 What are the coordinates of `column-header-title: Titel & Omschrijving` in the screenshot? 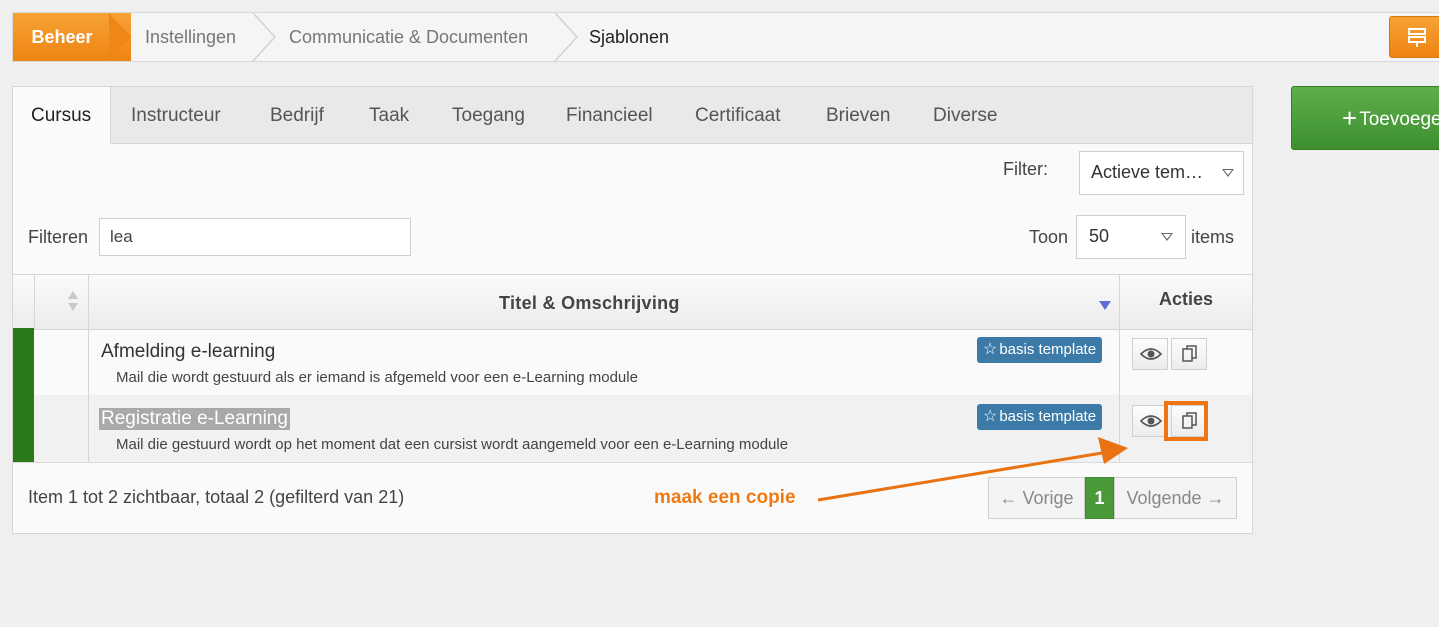 It's located at (589, 303).